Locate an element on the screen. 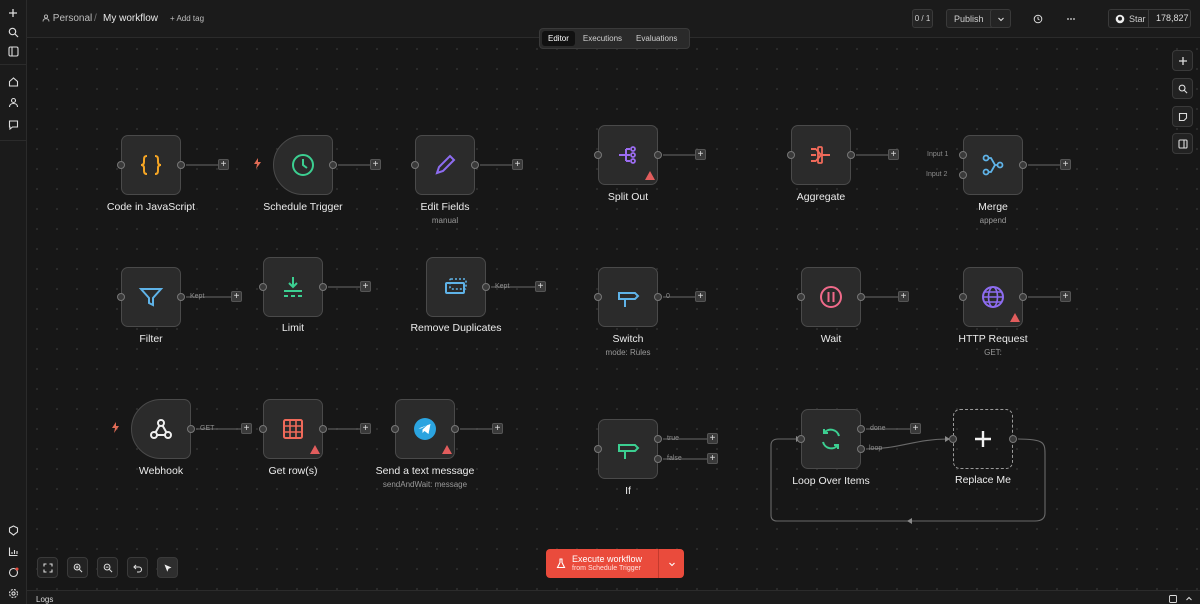 Image resolution: width=1200 pixels, height=604 pixels. execute-options-button is located at coordinates (671, 563).